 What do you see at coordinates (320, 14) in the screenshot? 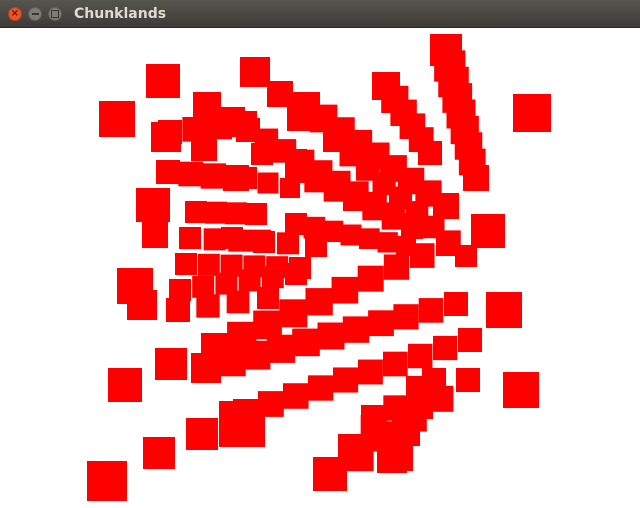
I see `window-titlebar: × Chunklands` at bounding box center [320, 14].